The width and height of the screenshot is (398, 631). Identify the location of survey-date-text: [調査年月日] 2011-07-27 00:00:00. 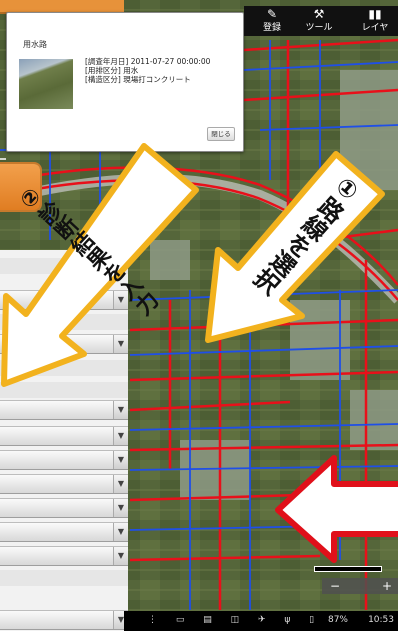
(148, 61).